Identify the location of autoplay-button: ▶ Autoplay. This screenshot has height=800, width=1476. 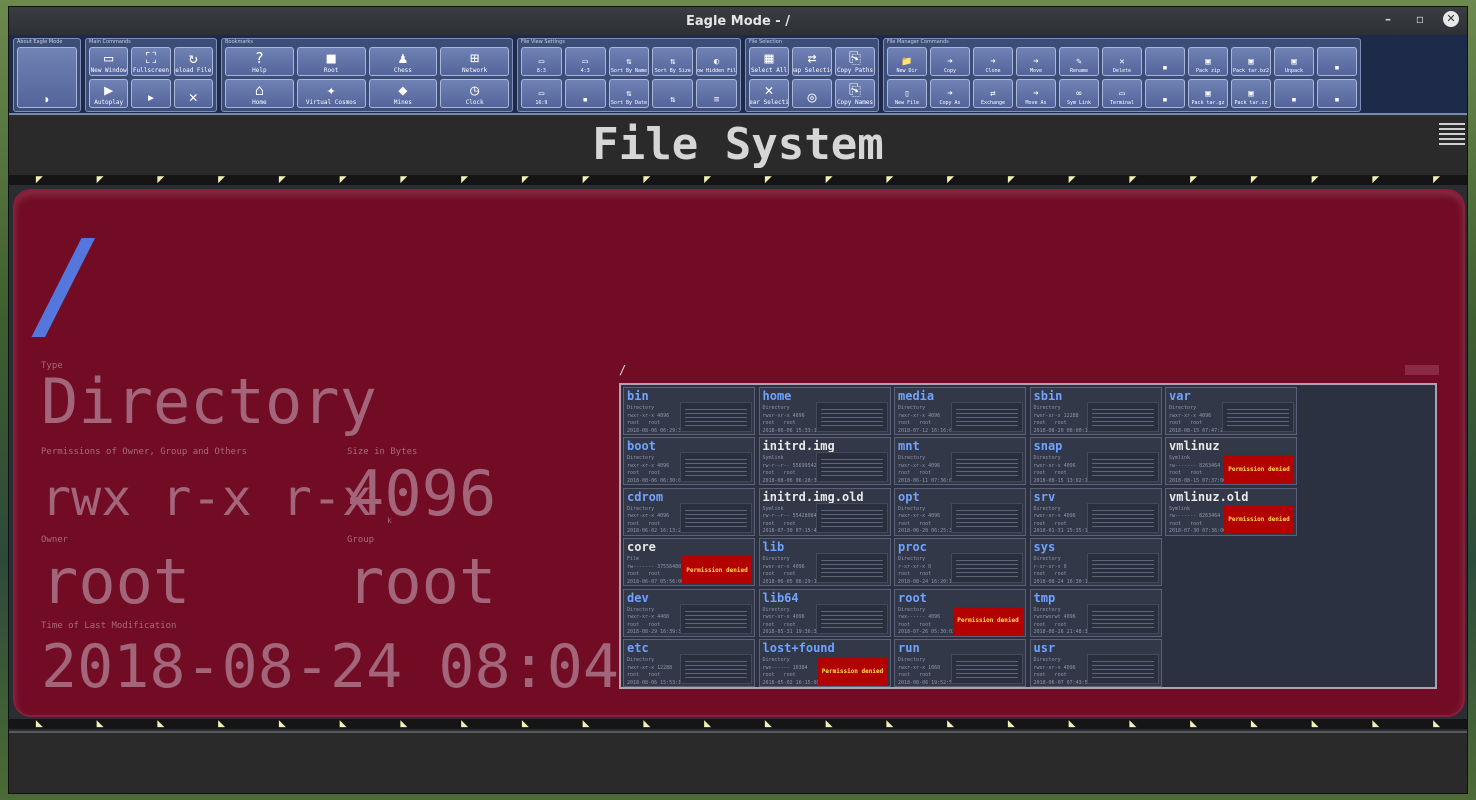
(109, 93).